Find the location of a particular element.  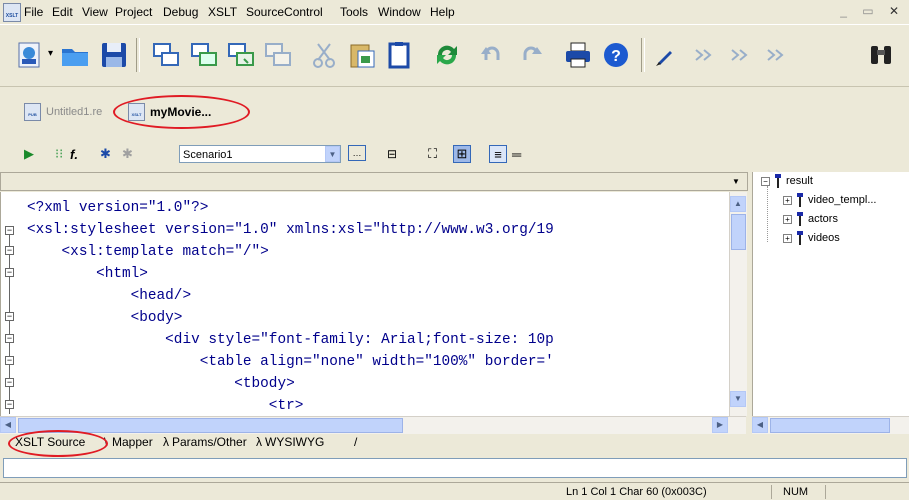

help-button: ? is located at coordinates (616, 55).